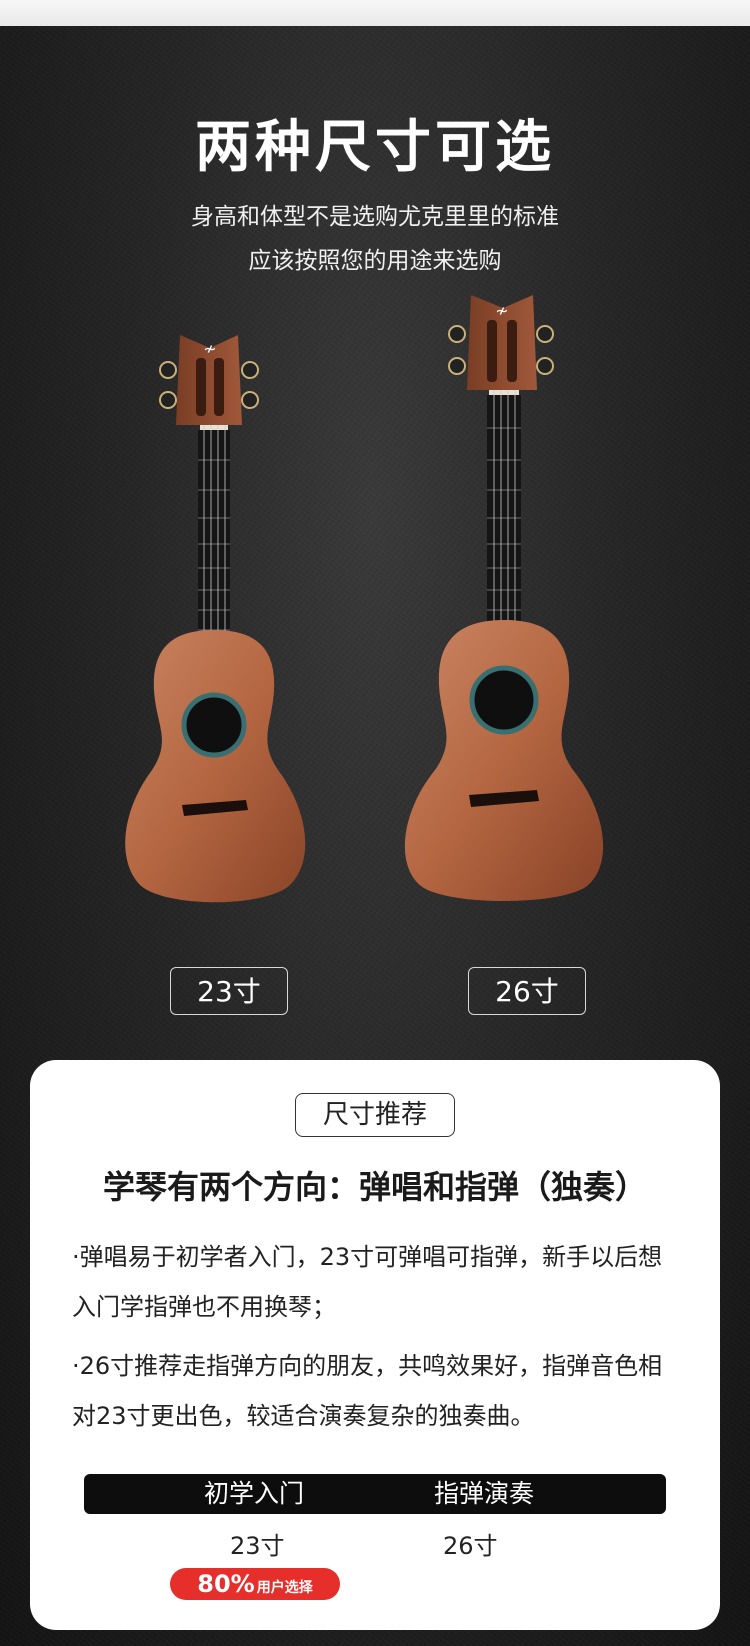 Image resolution: width=750 pixels, height=1646 pixels. What do you see at coordinates (257, 1546) in the screenshot?
I see `table-cell-beginner-size: 23寸` at bounding box center [257, 1546].